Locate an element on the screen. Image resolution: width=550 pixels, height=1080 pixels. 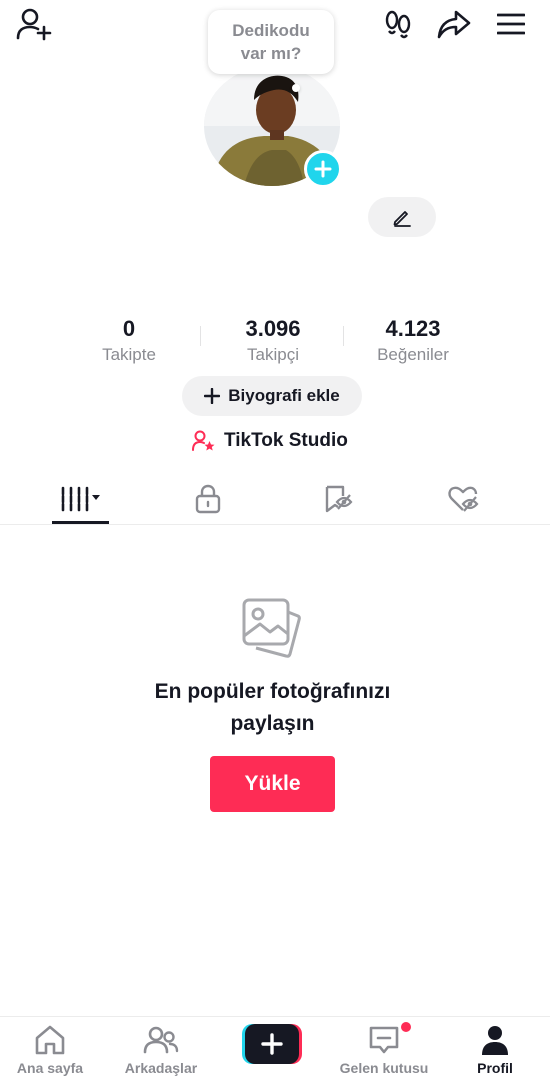
bubble-tail is located at coordinates (296, 88).